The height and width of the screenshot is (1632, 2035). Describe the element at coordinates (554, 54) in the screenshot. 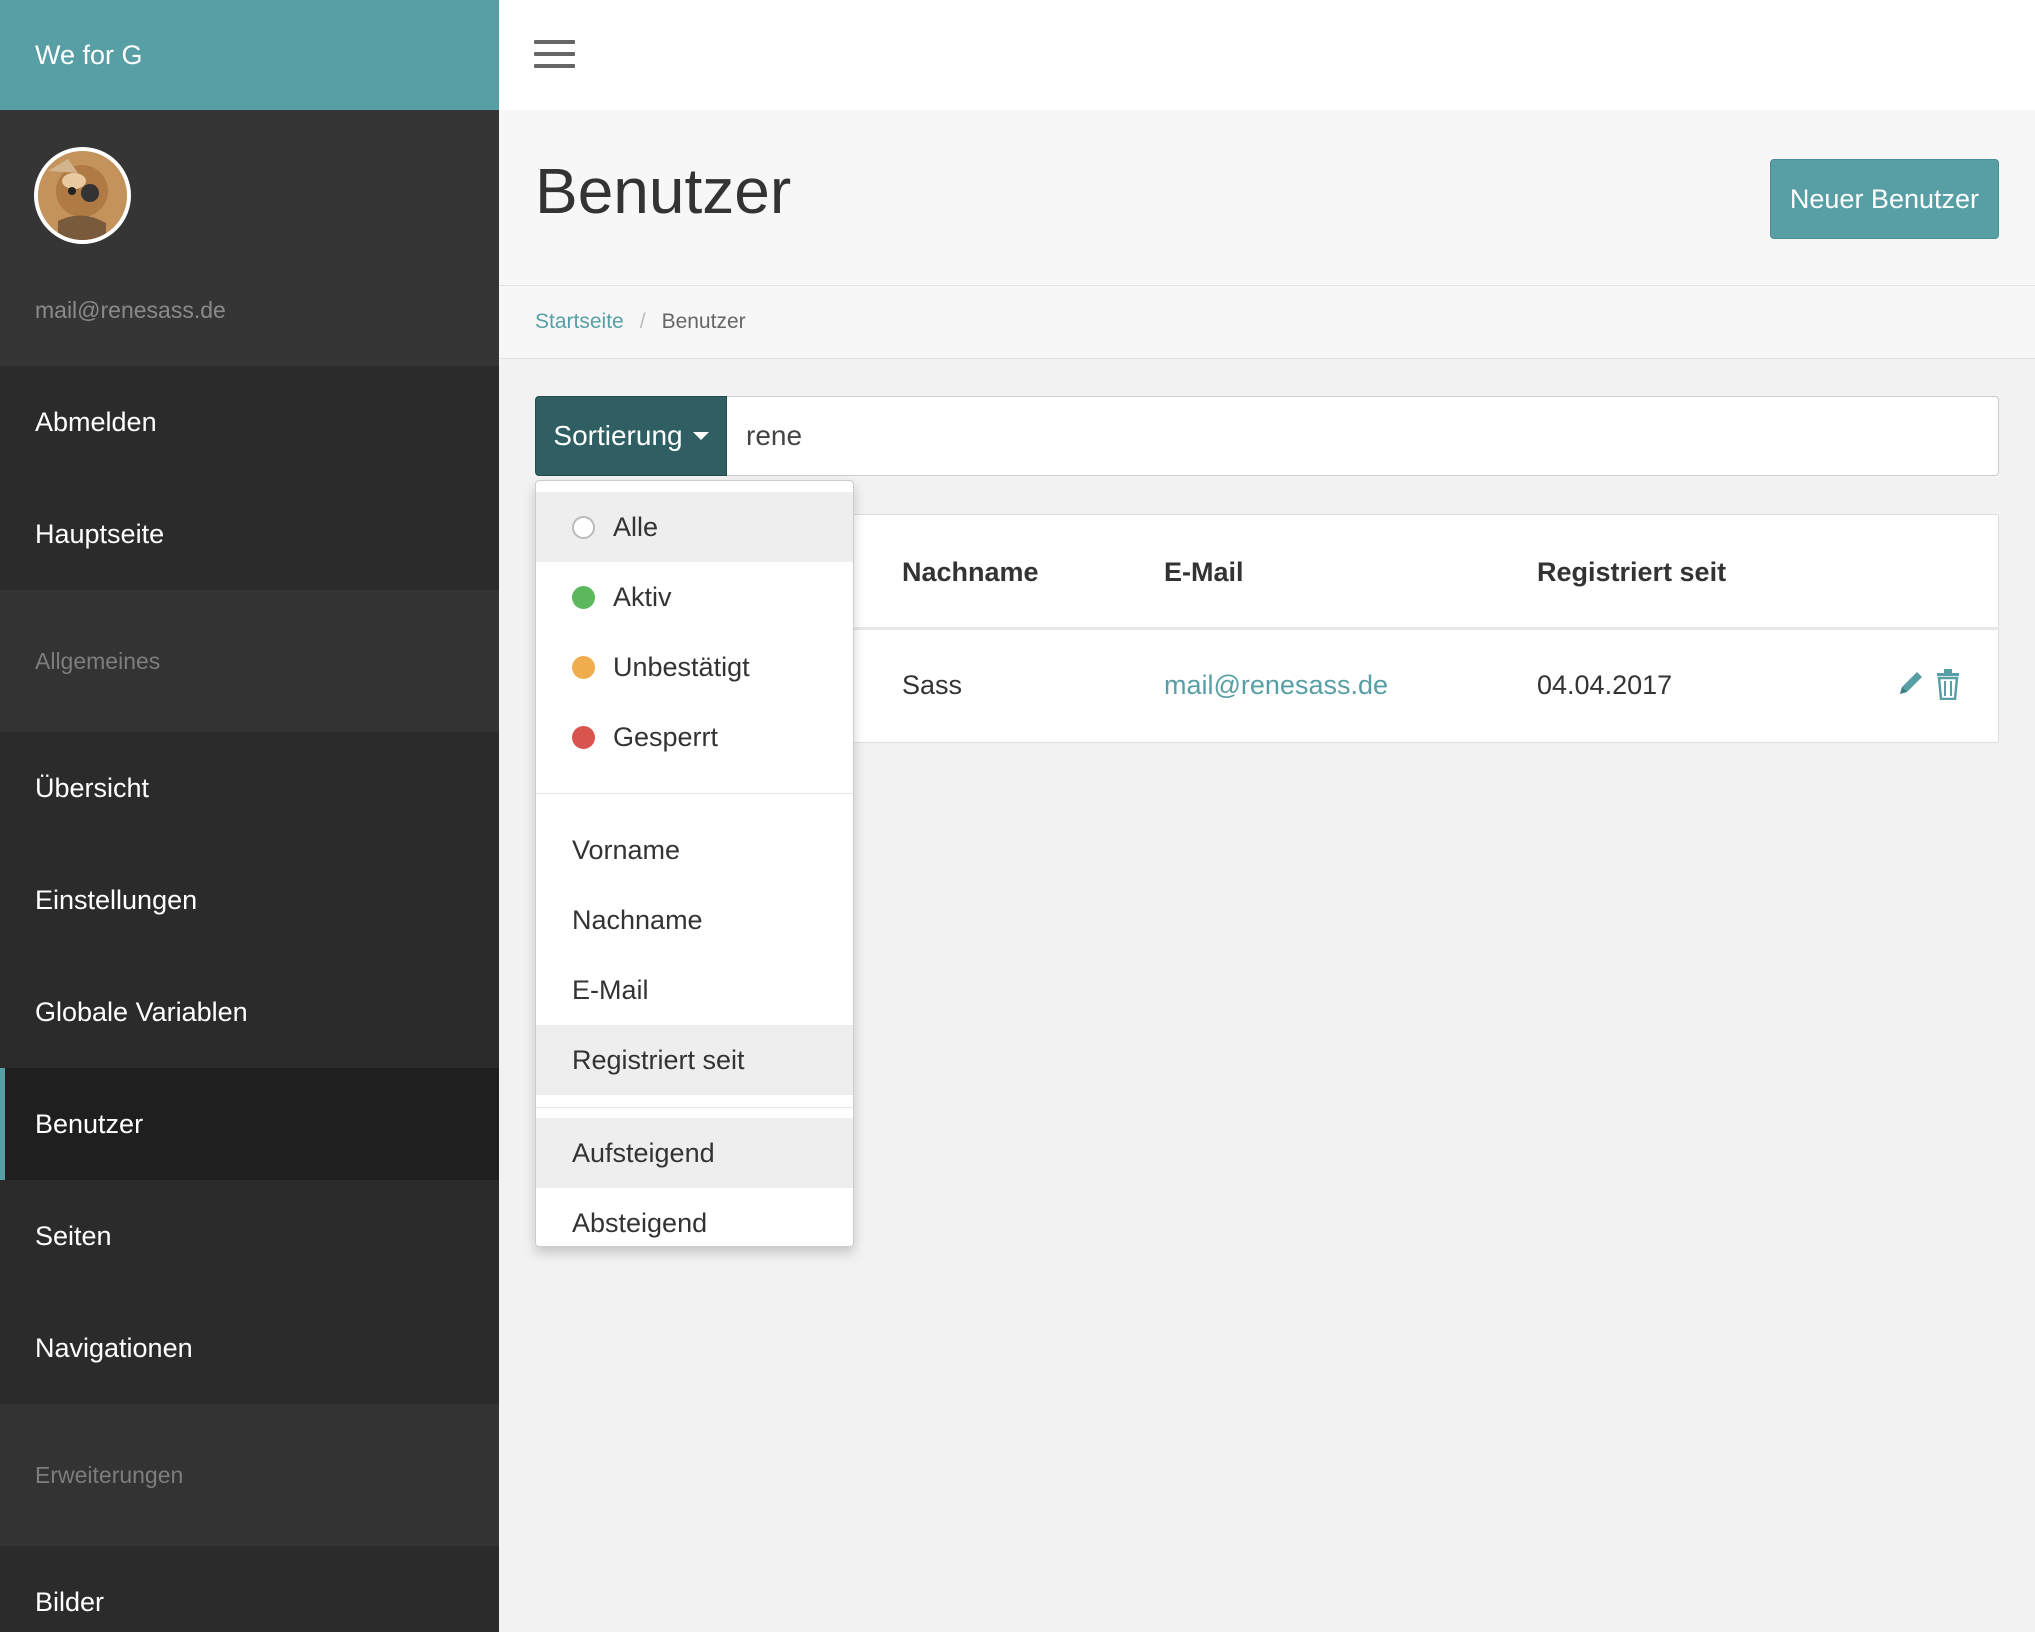

I see `menu-toggle-icon` at that location.